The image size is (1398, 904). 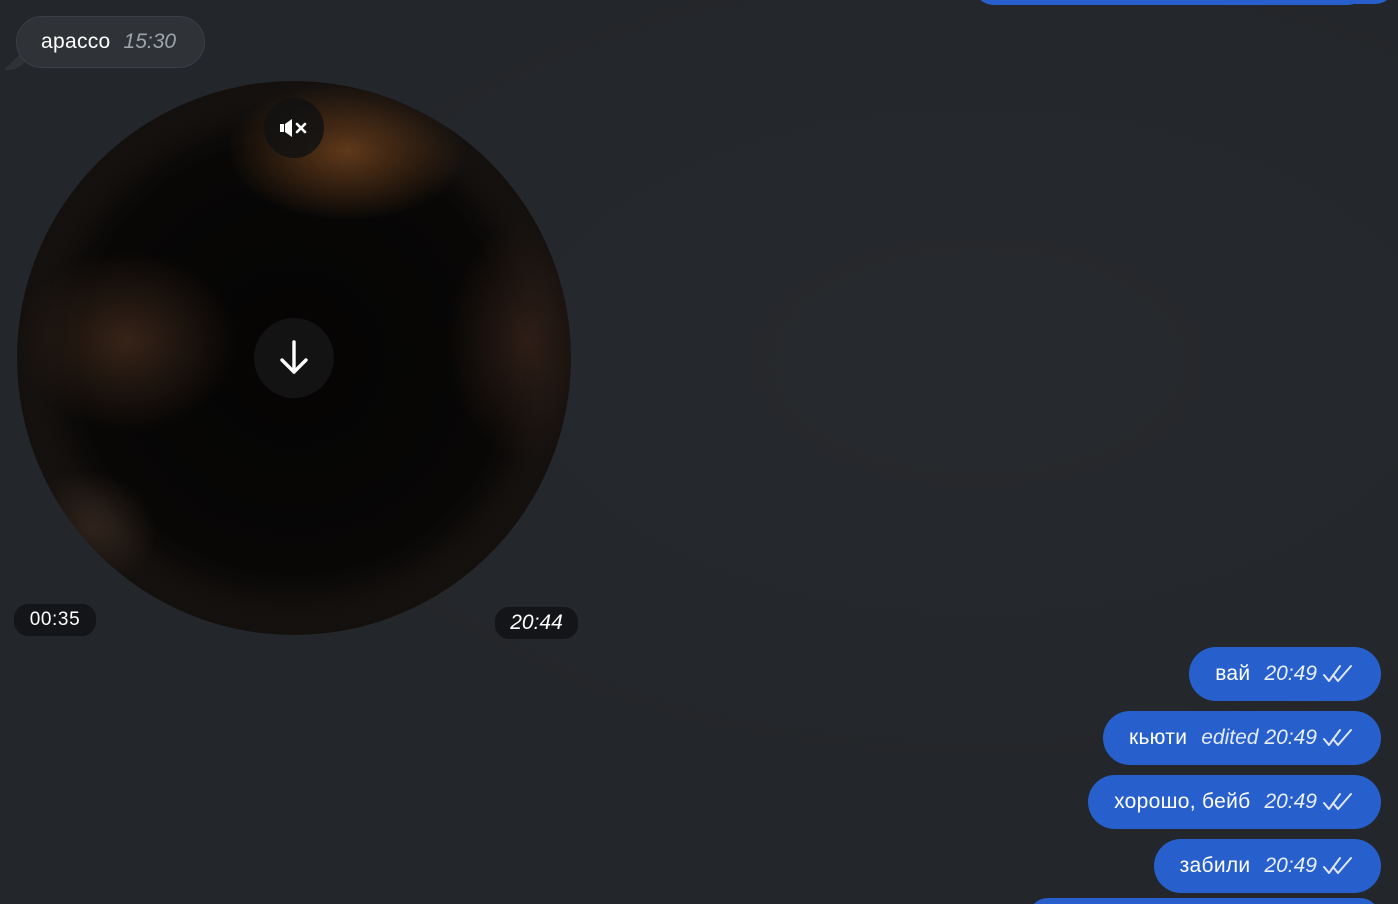 What do you see at coordinates (1230, 737) in the screenshot?
I see `edited-label: edited` at bounding box center [1230, 737].